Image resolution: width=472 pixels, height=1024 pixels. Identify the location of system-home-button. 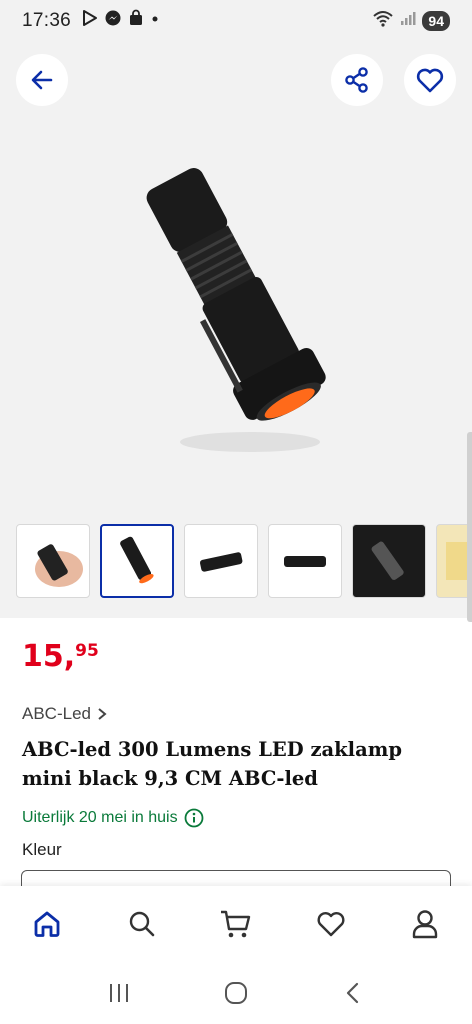
(236, 993).